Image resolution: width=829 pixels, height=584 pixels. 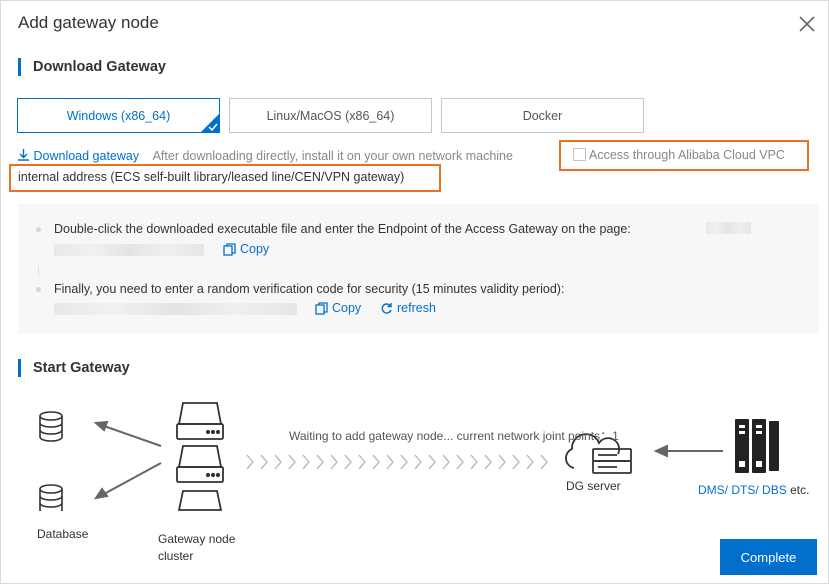 I want to click on tab-linux-macos: Linux/MacOS (x86_64), so click(x=330, y=115).